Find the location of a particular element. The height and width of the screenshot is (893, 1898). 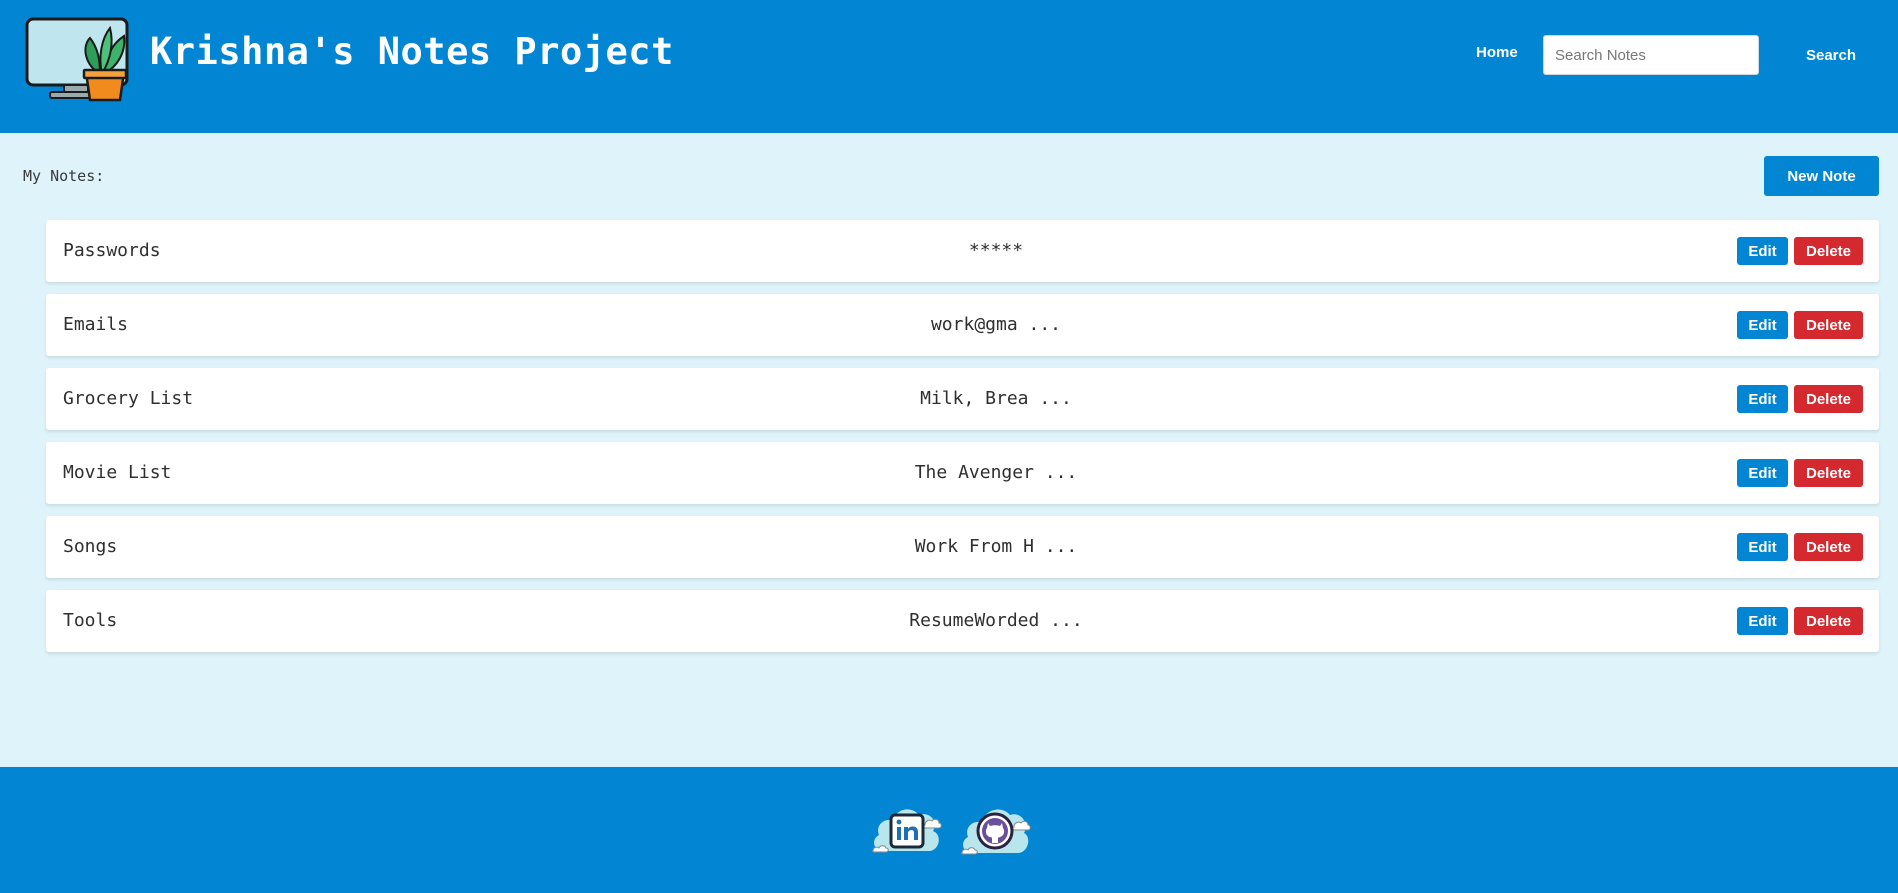

note-title: Passwords is located at coordinates (112, 250).